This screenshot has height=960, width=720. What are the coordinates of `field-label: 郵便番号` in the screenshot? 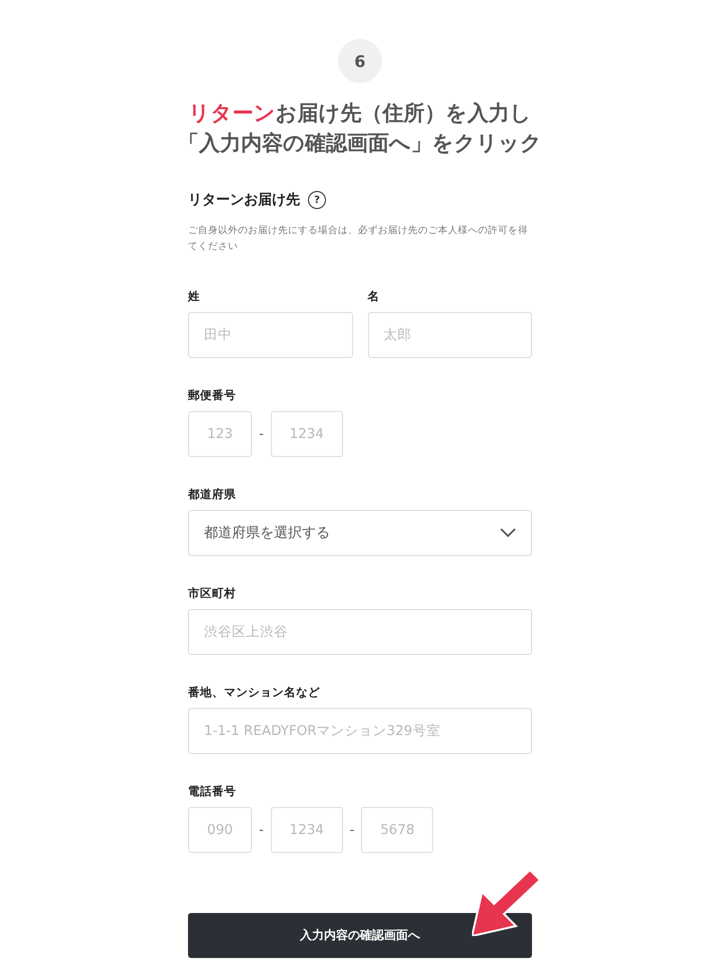 It's located at (212, 395).